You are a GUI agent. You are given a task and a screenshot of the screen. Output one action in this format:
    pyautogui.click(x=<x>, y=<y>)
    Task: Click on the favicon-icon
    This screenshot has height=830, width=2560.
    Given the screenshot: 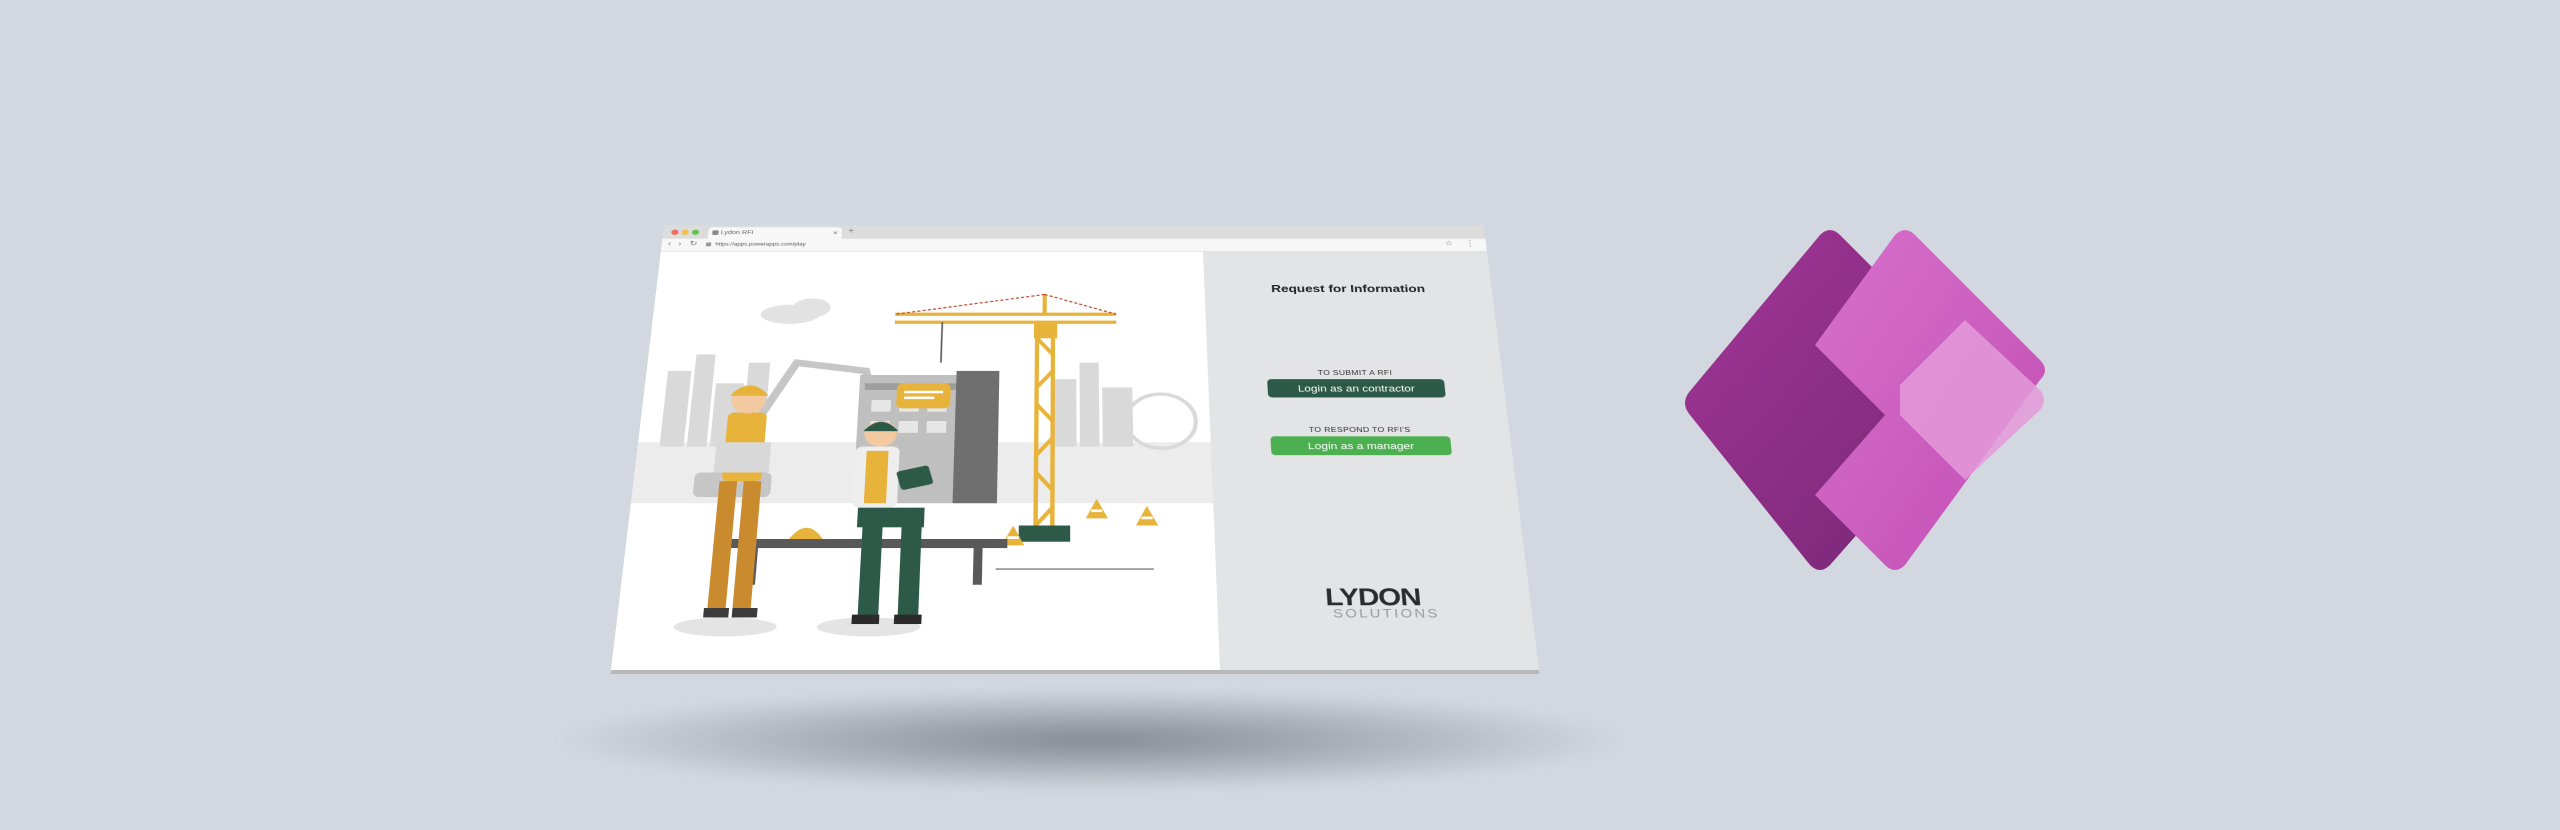 What is the action you would take?
    pyautogui.click(x=715, y=232)
    